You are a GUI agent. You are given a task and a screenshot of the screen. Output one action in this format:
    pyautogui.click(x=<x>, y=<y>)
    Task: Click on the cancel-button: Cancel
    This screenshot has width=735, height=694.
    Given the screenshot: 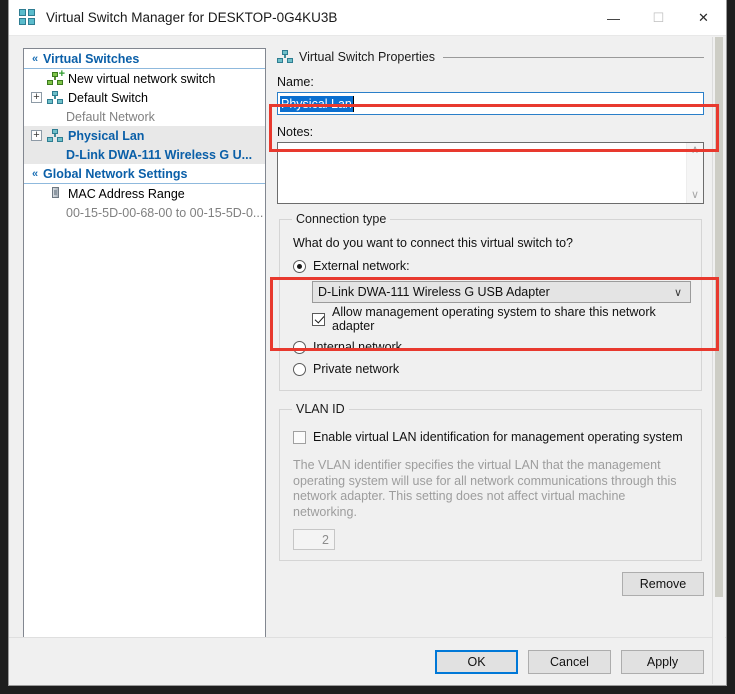 What is the action you would take?
    pyautogui.click(x=569, y=661)
    